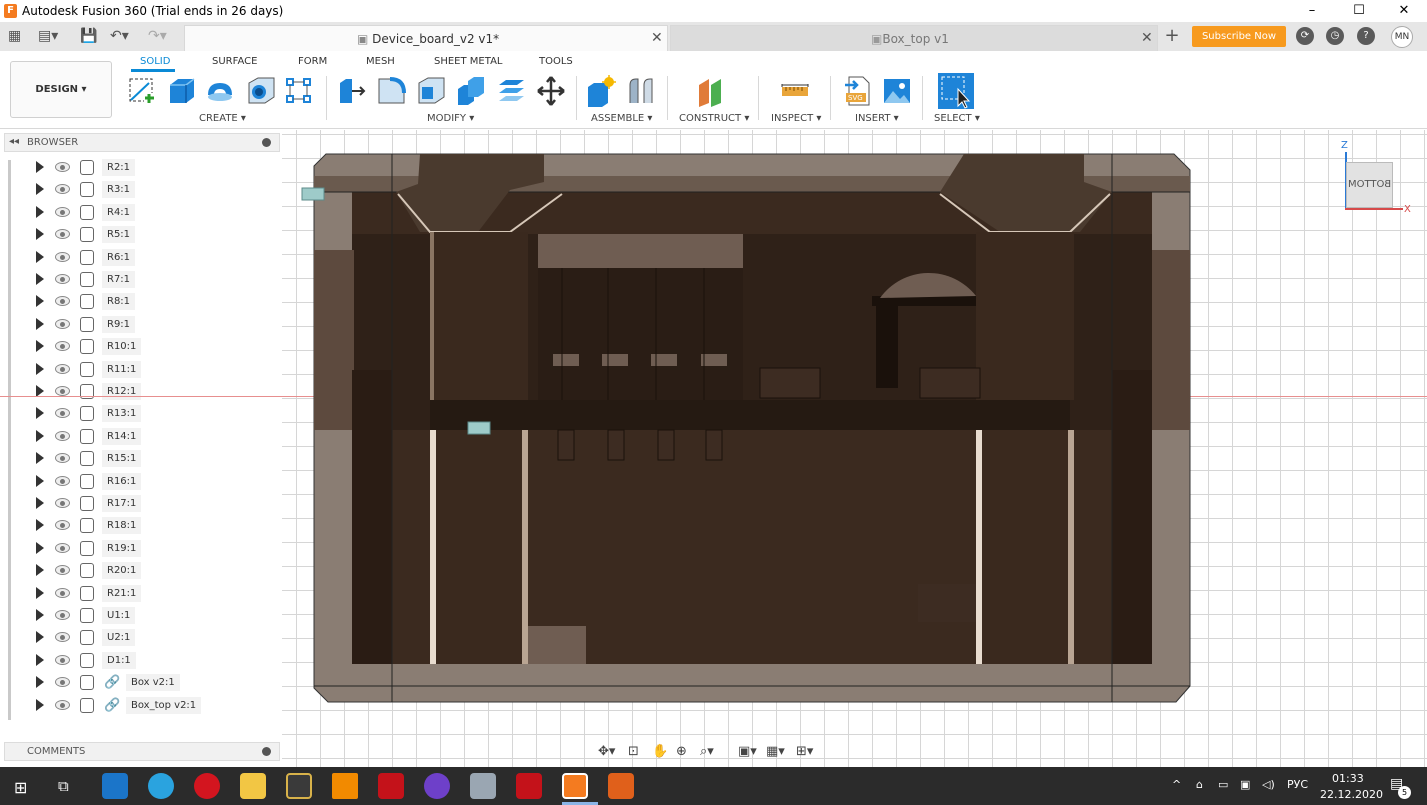  Describe the element at coordinates (155, 370) in the screenshot. I see `browser-item: R11:1` at that location.